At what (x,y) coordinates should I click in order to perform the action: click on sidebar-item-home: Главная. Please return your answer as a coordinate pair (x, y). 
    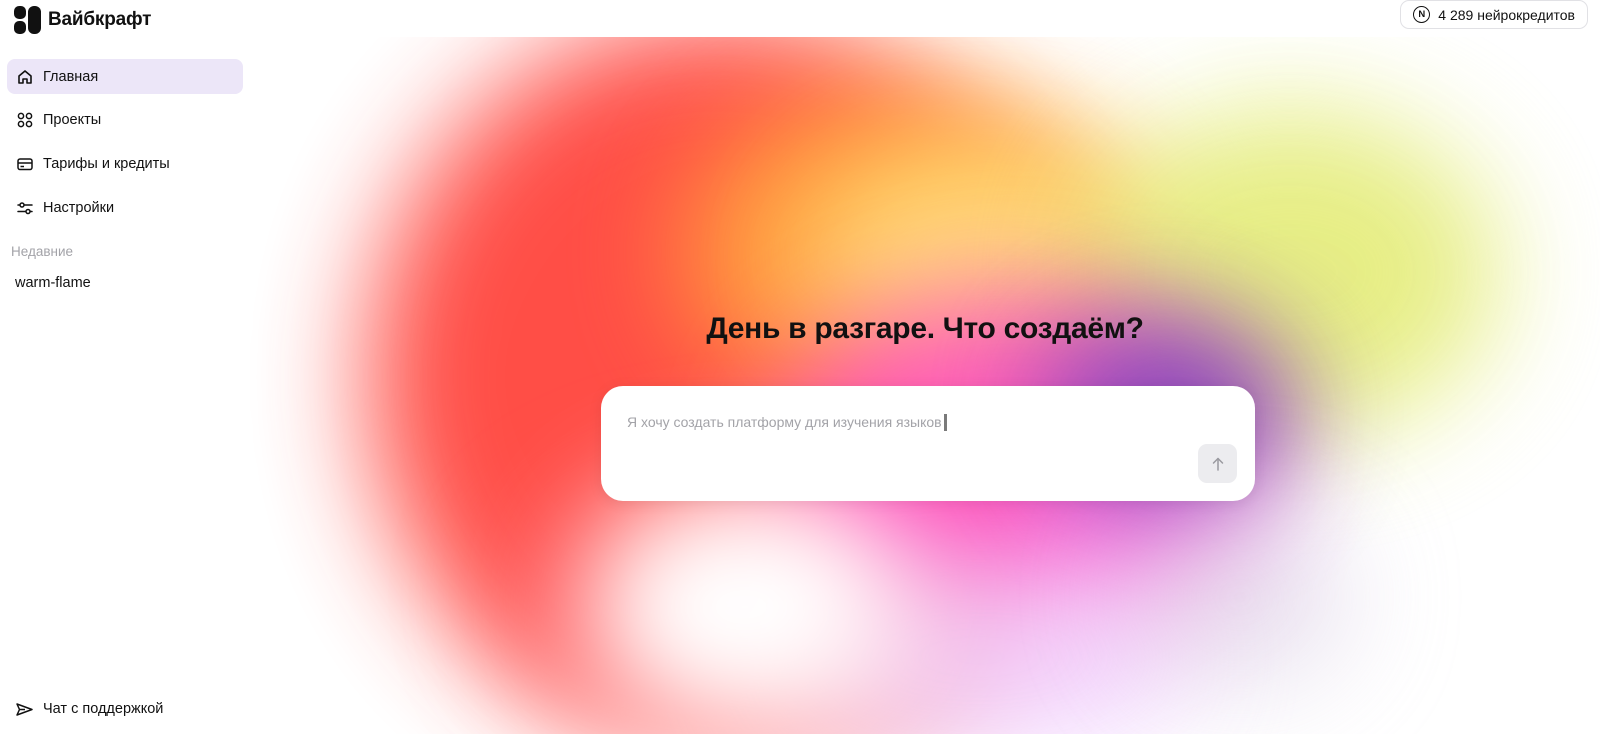
    Looking at the image, I should click on (125, 76).